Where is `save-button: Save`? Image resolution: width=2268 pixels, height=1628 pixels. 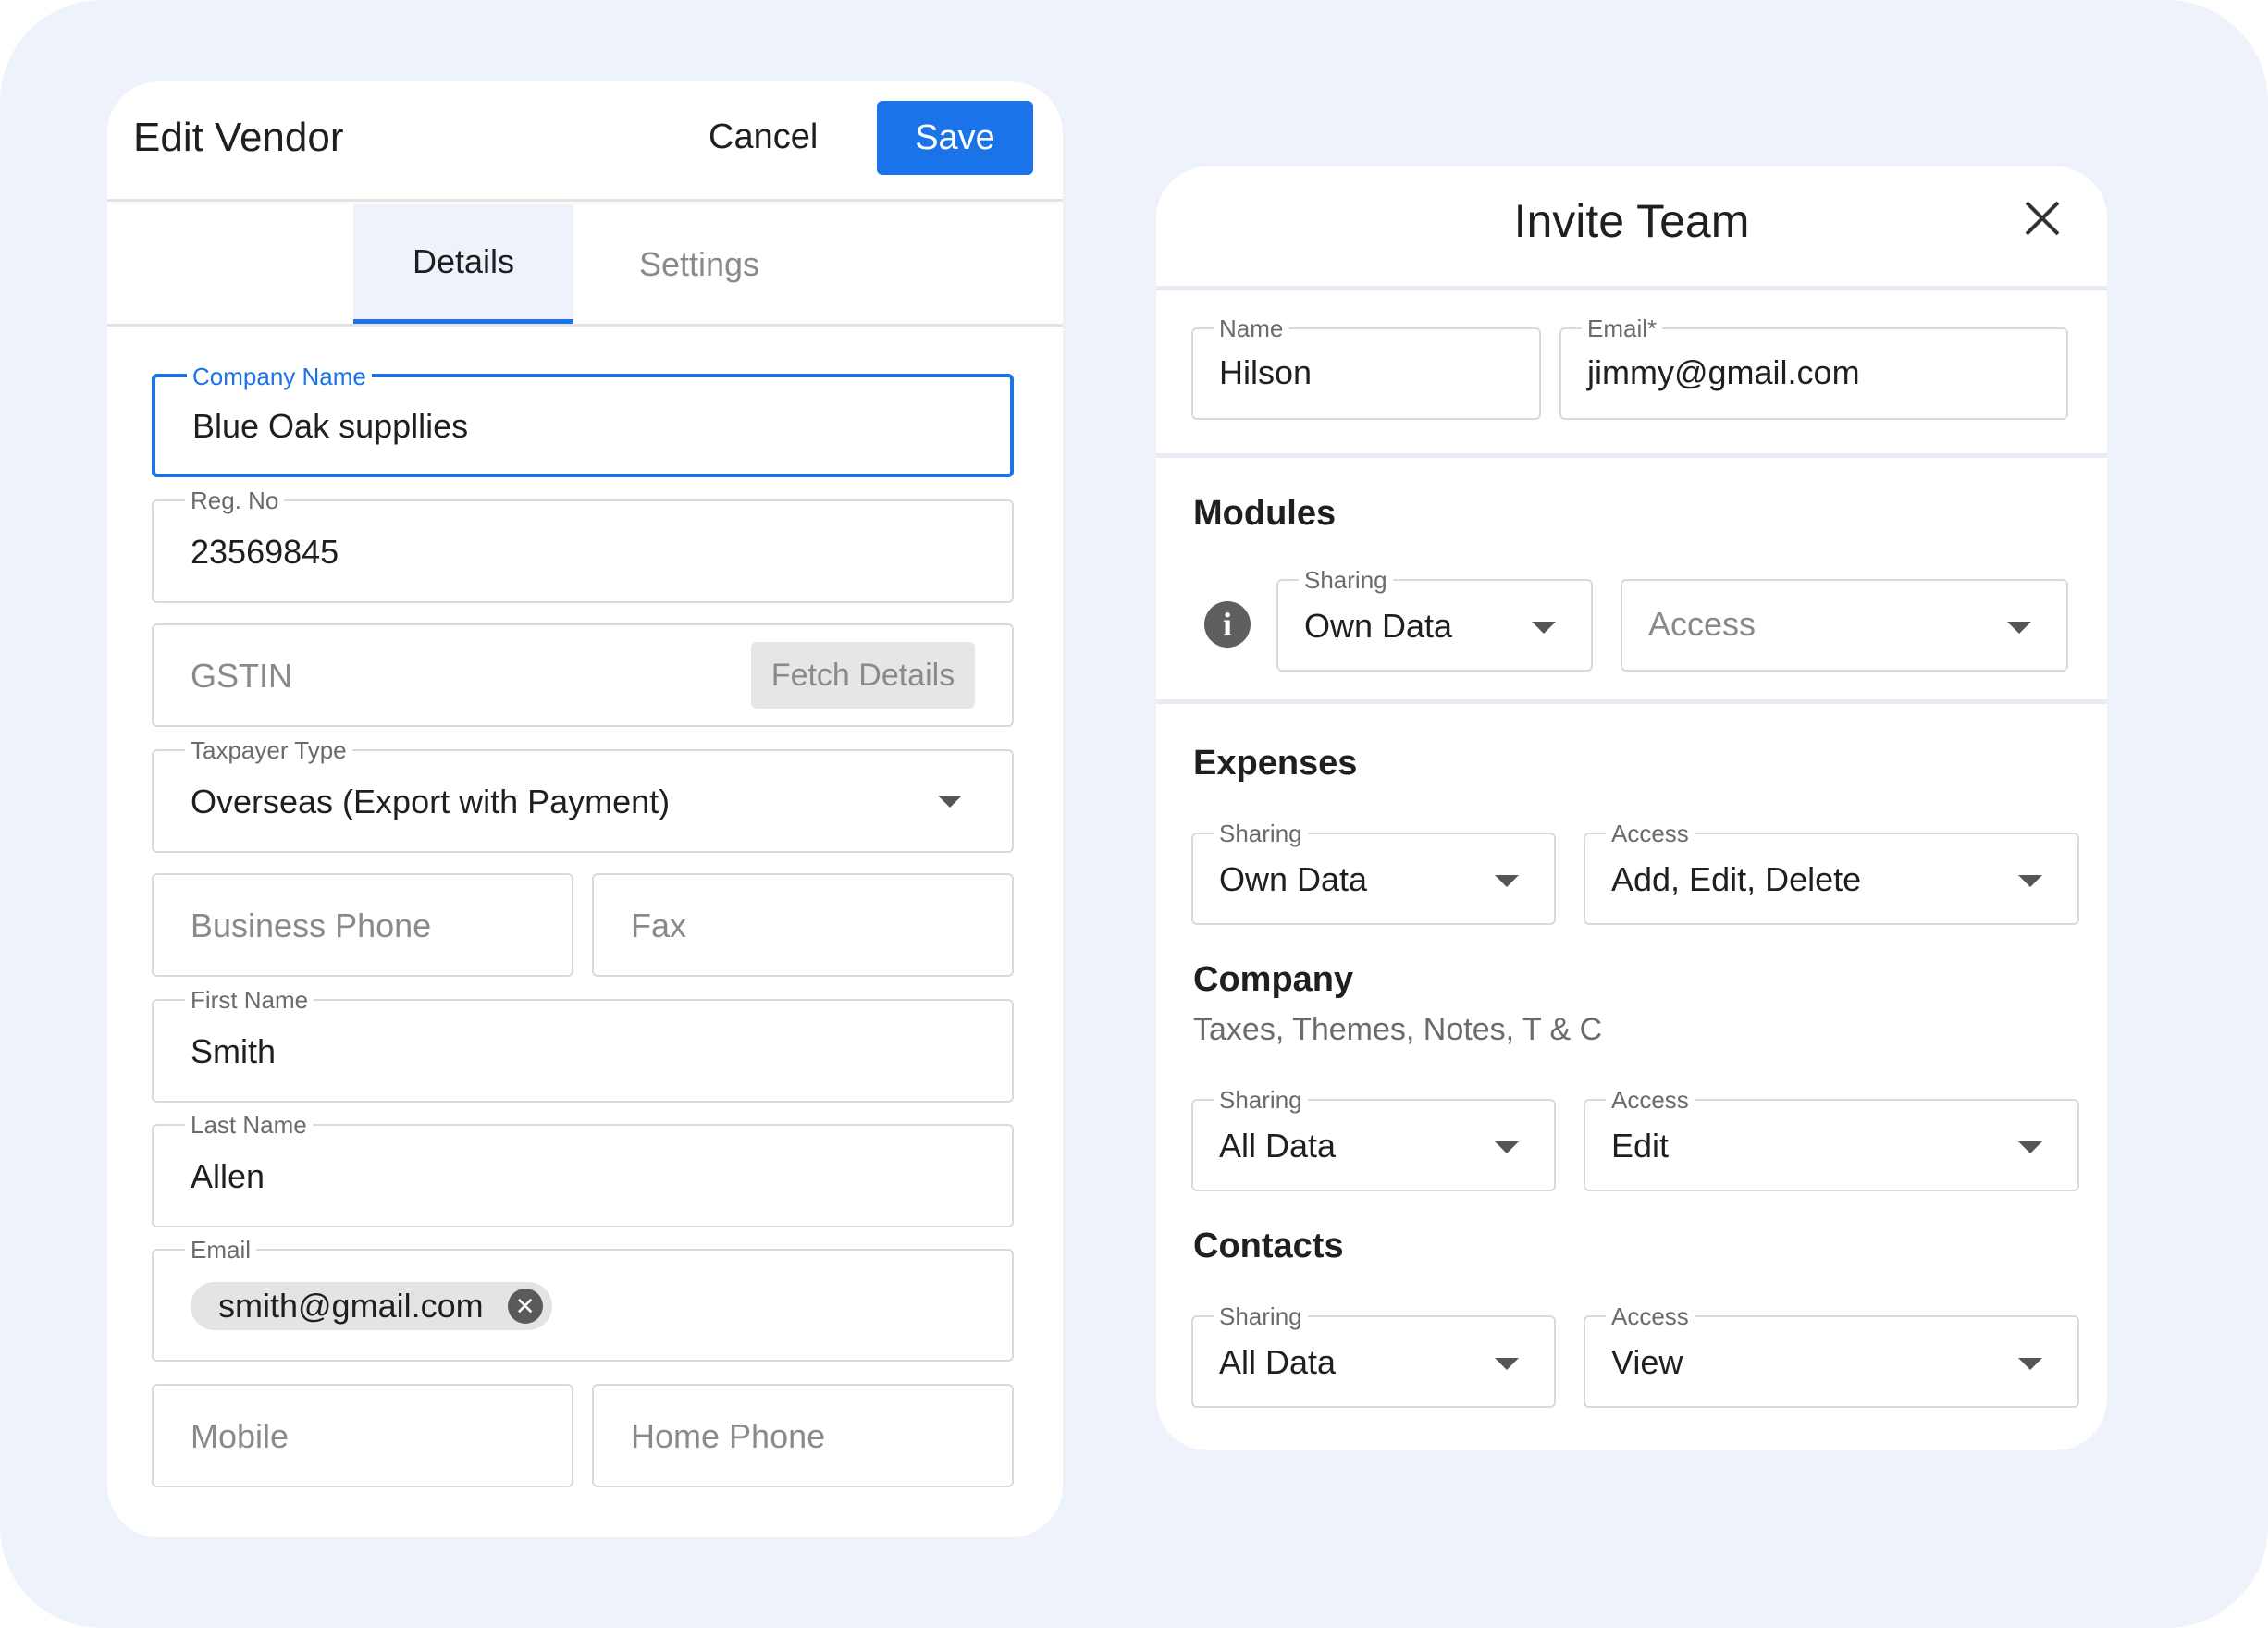
save-button: Save is located at coordinates (955, 138).